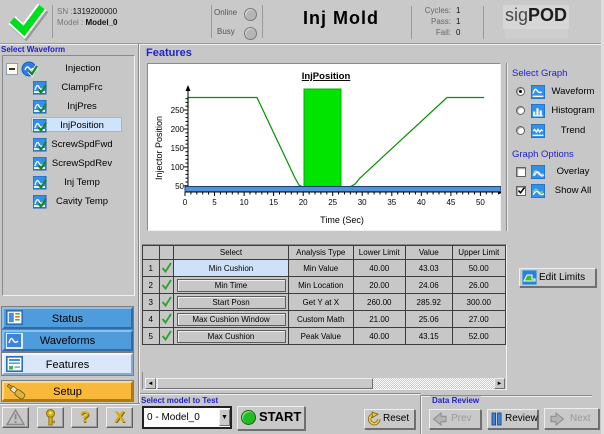  What do you see at coordinates (178, 148) in the screenshot?
I see `svg-text: 150` at bounding box center [178, 148].